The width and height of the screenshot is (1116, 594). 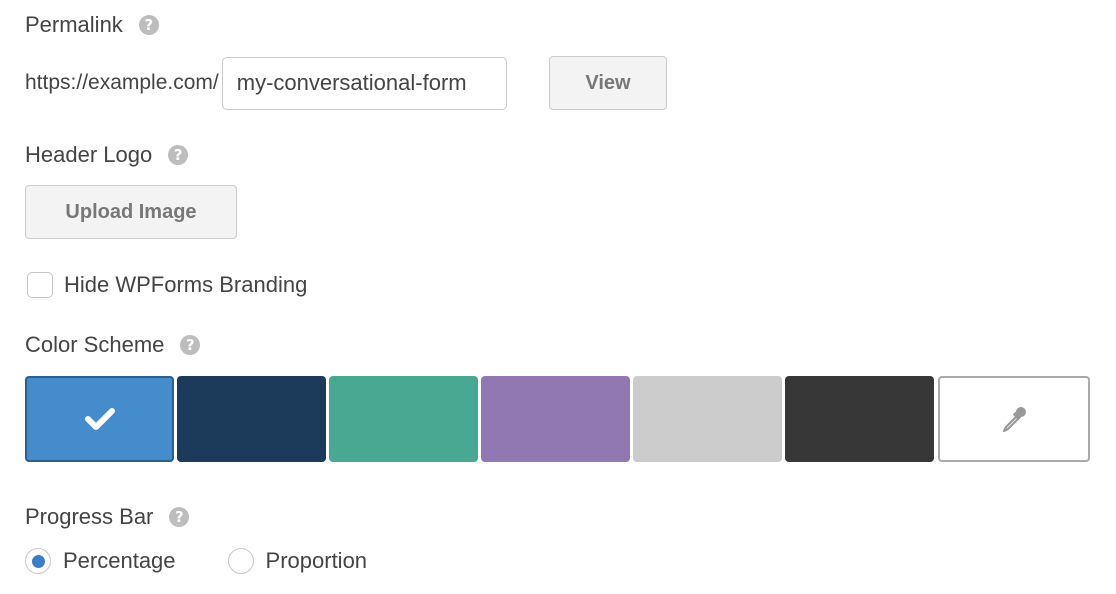 I want to click on swatch-charcoal, so click(x=859, y=419).